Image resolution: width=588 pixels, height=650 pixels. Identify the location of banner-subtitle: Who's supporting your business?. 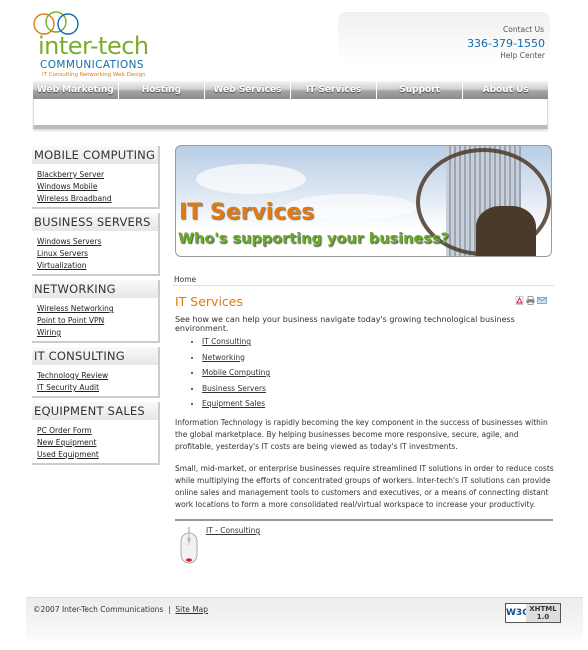
(313, 239).